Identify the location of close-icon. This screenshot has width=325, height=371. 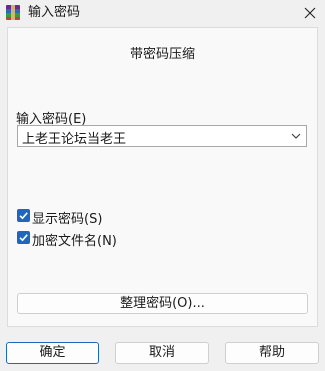
(310, 13).